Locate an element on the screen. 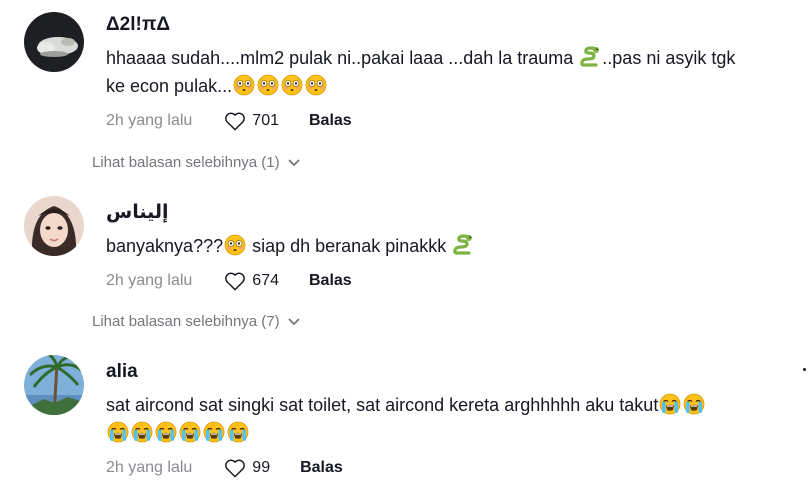 The image size is (812, 487). view-more-replies-label: Lihat balasan selebihnya (1) is located at coordinates (186, 162).